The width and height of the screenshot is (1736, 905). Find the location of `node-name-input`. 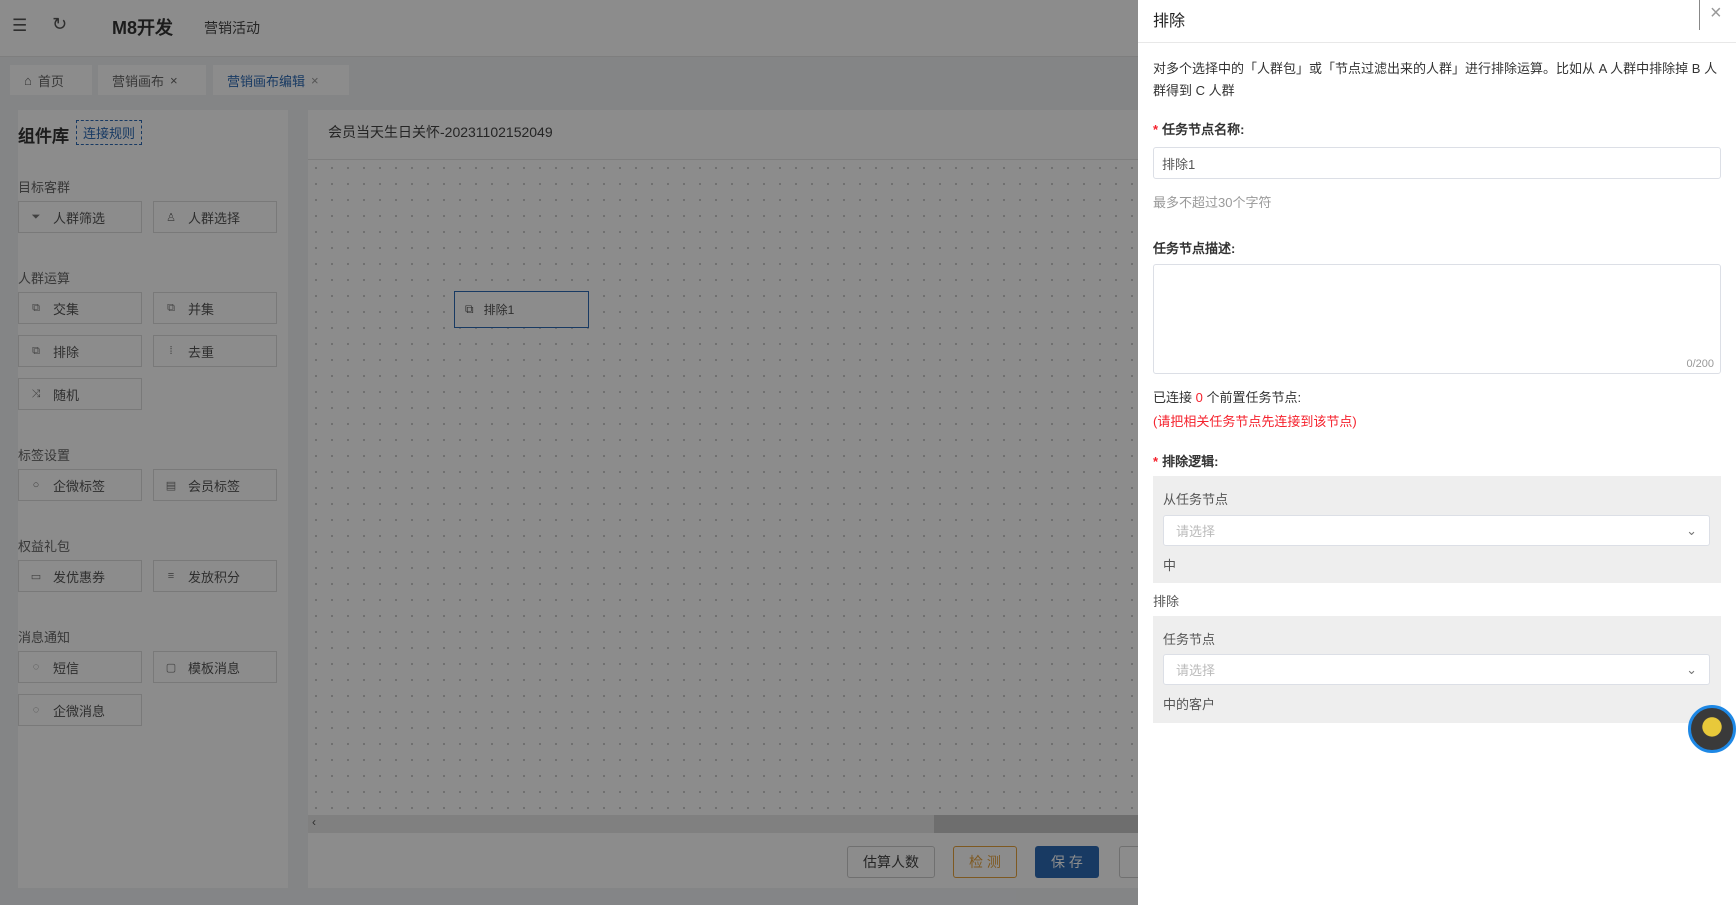

node-name-input is located at coordinates (1437, 163).